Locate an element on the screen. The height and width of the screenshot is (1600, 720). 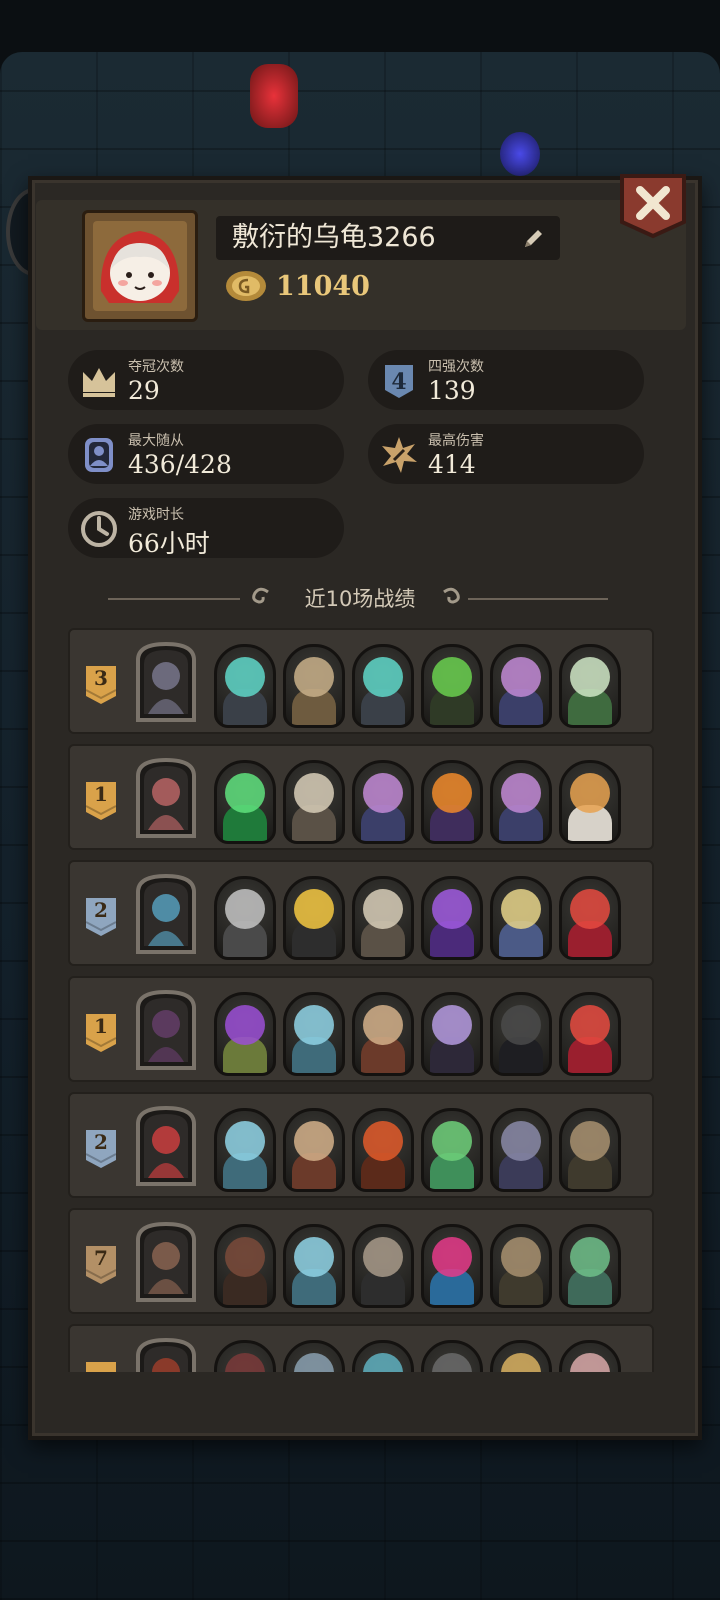
blue-lantern-icon is located at coordinates (520, 154).